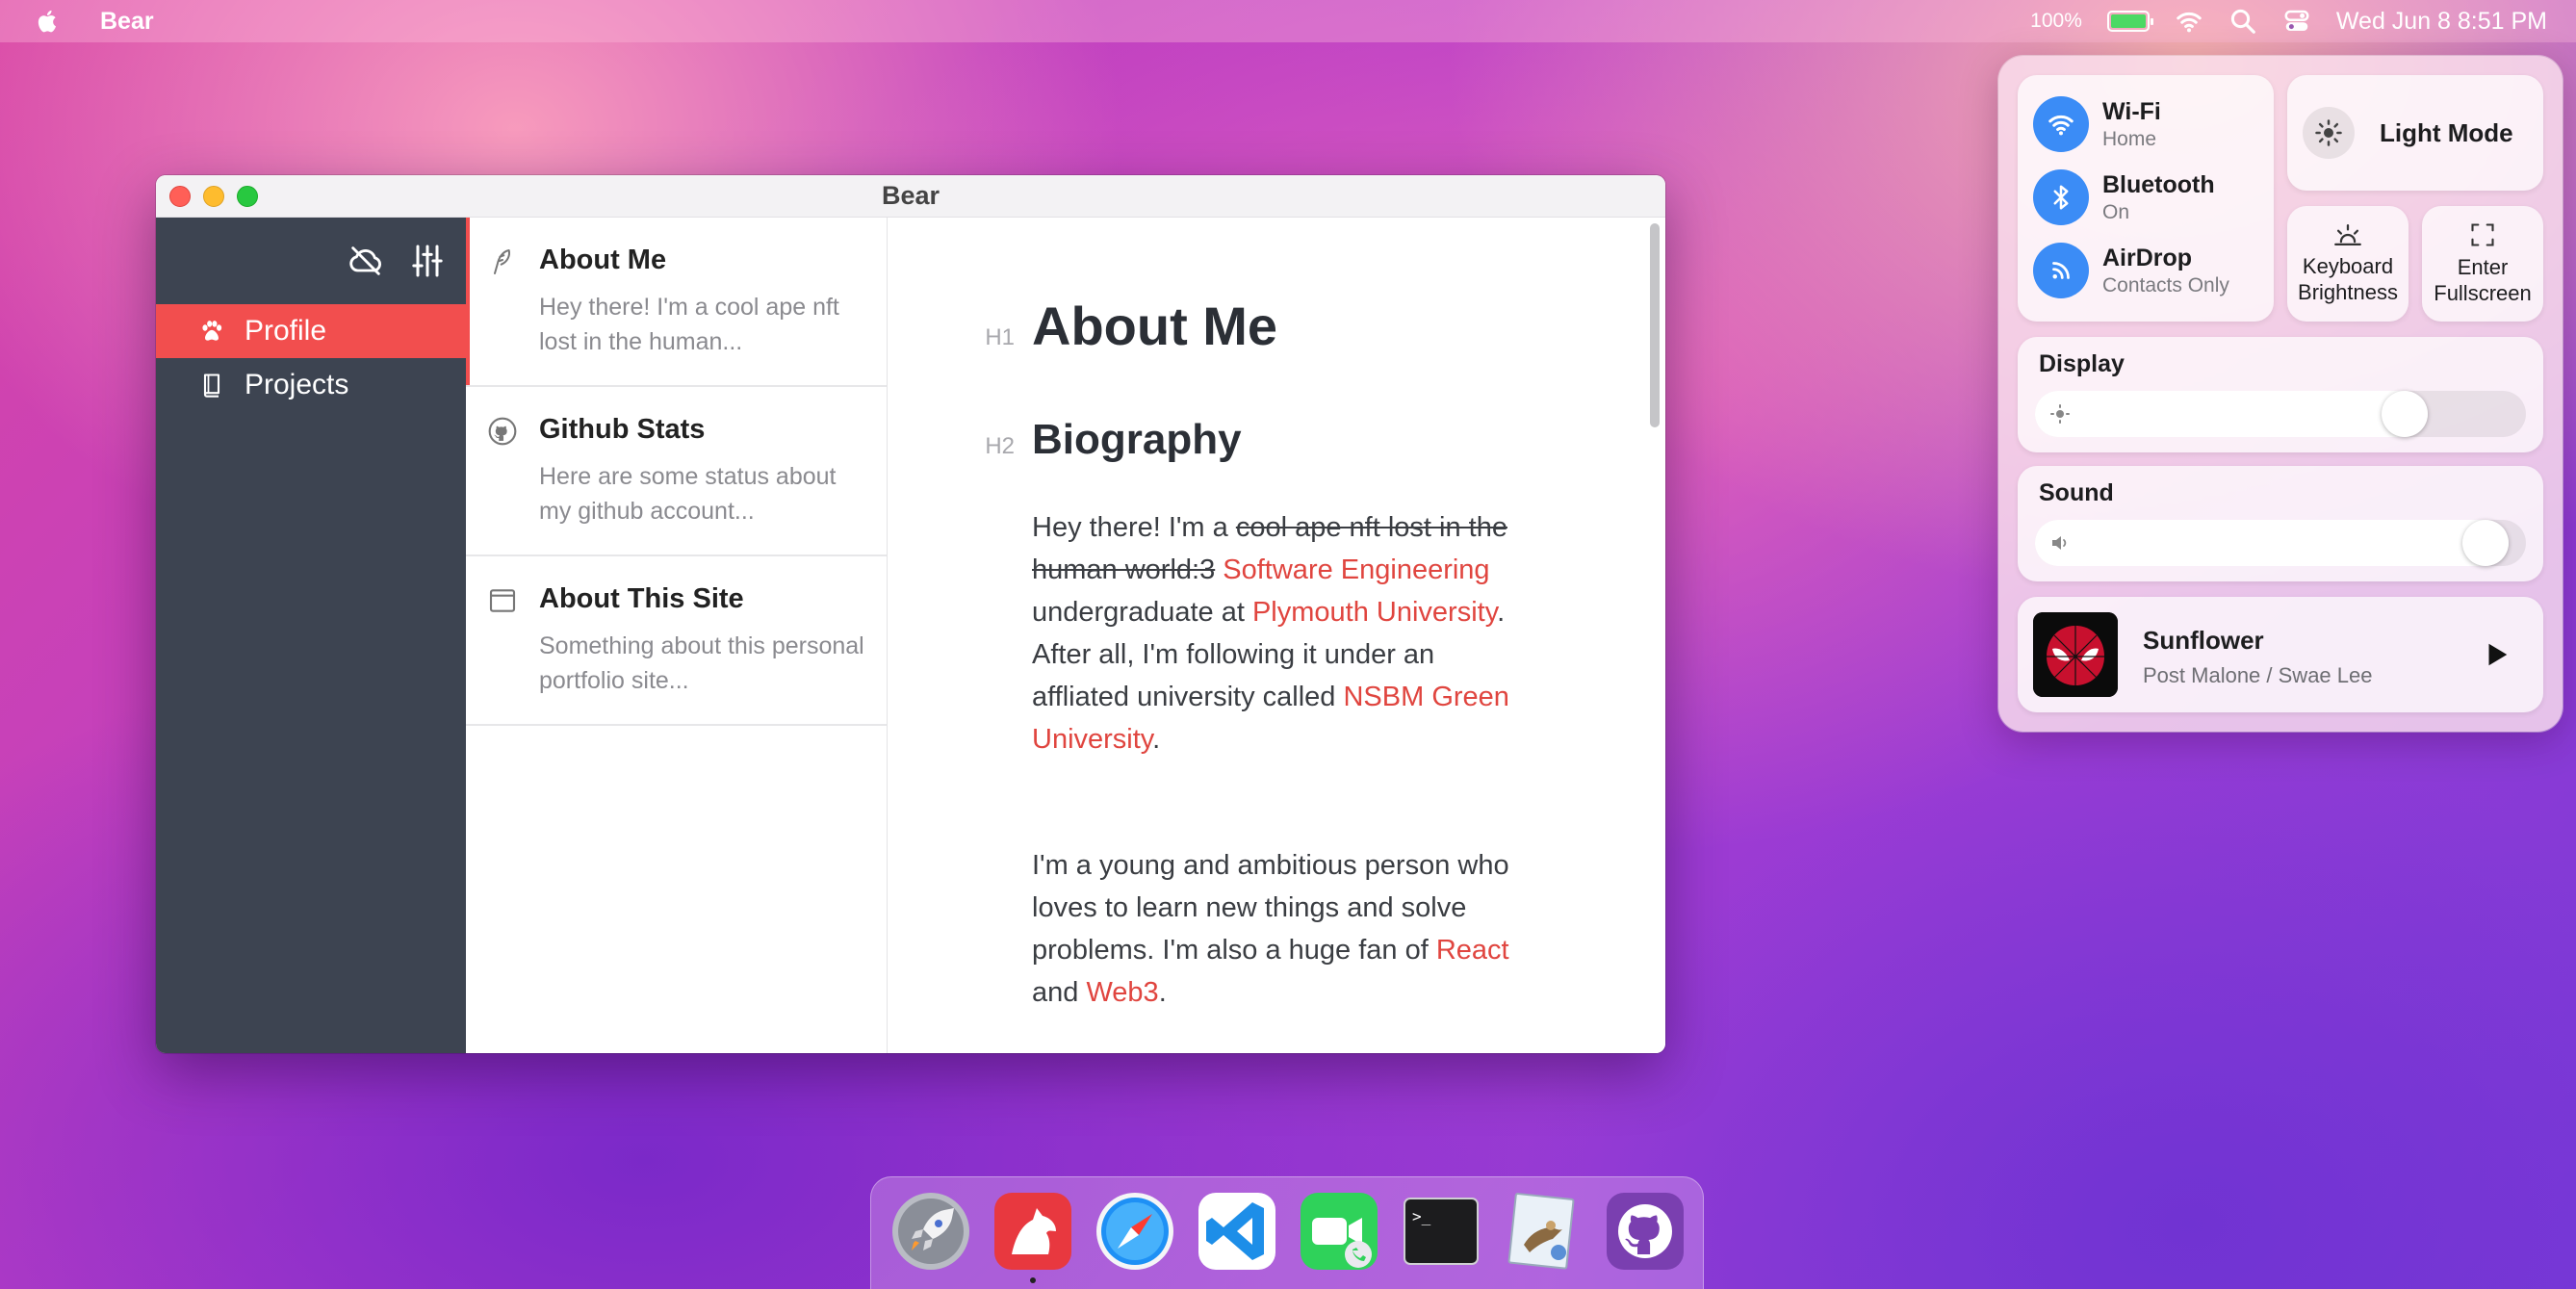  I want to click on track-artist: Post Malone / Swae Lee, so click(2258, 675).